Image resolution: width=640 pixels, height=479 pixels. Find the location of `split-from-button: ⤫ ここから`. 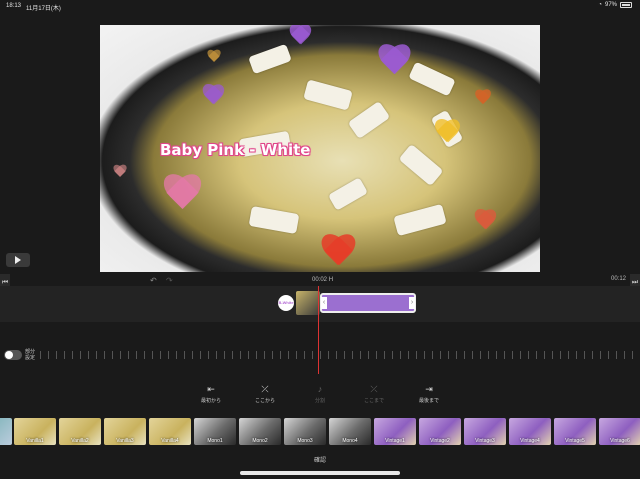

split-from-button: ⤫ ここから is located at coordinates (265, 394).